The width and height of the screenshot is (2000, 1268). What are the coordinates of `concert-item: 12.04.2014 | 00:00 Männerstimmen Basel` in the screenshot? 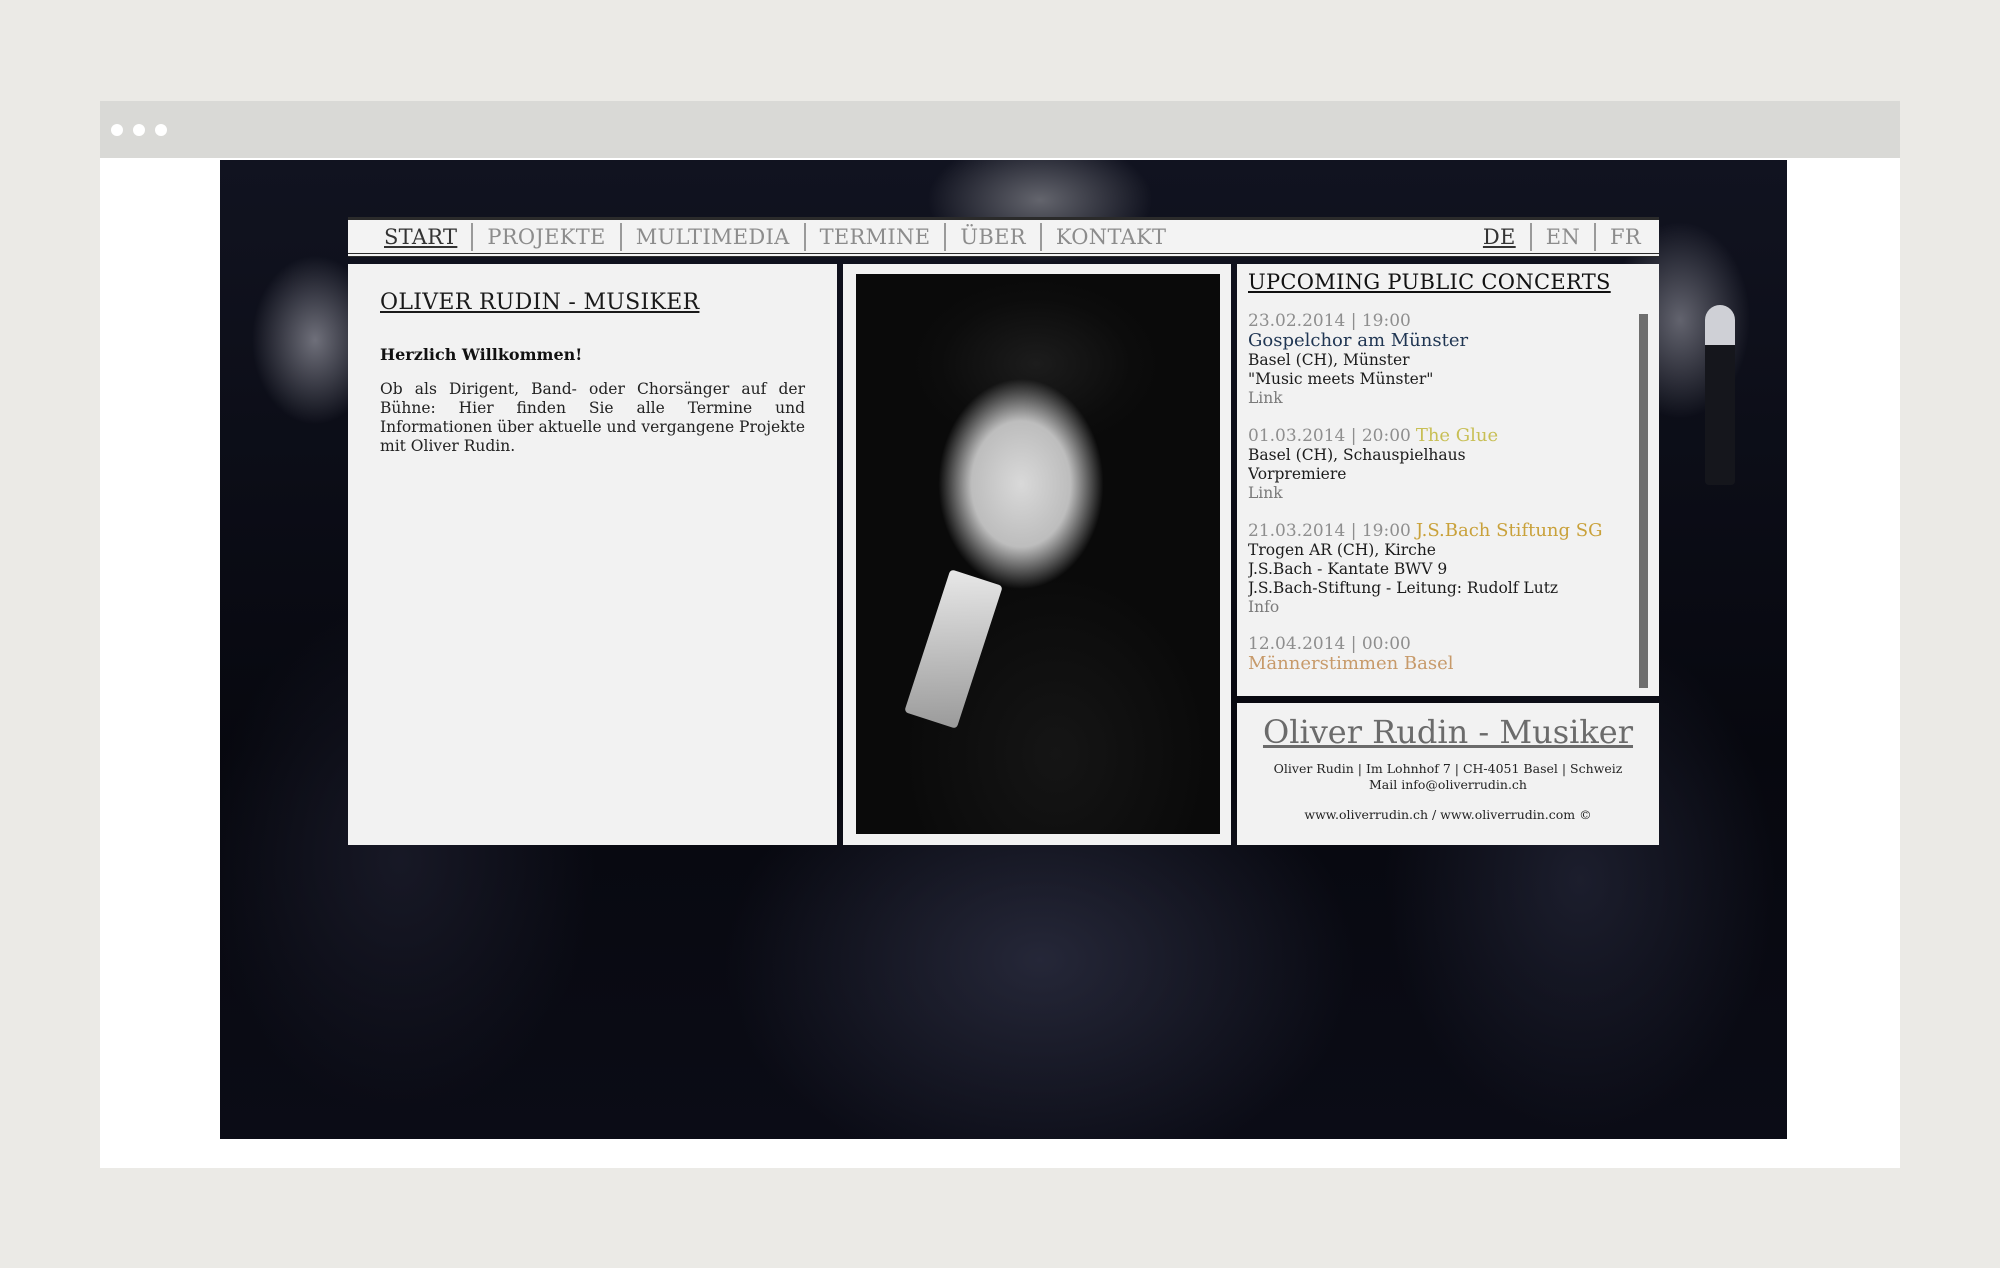 It's located at (1440, 654).